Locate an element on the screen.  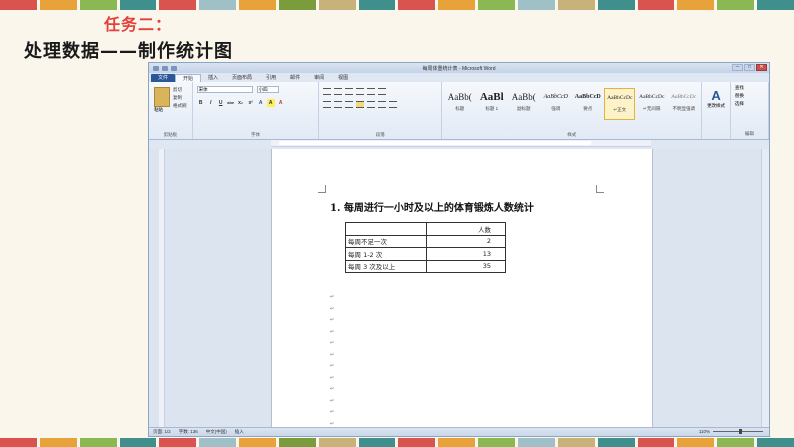
bold-button: B is located at coordinates (201, 103).